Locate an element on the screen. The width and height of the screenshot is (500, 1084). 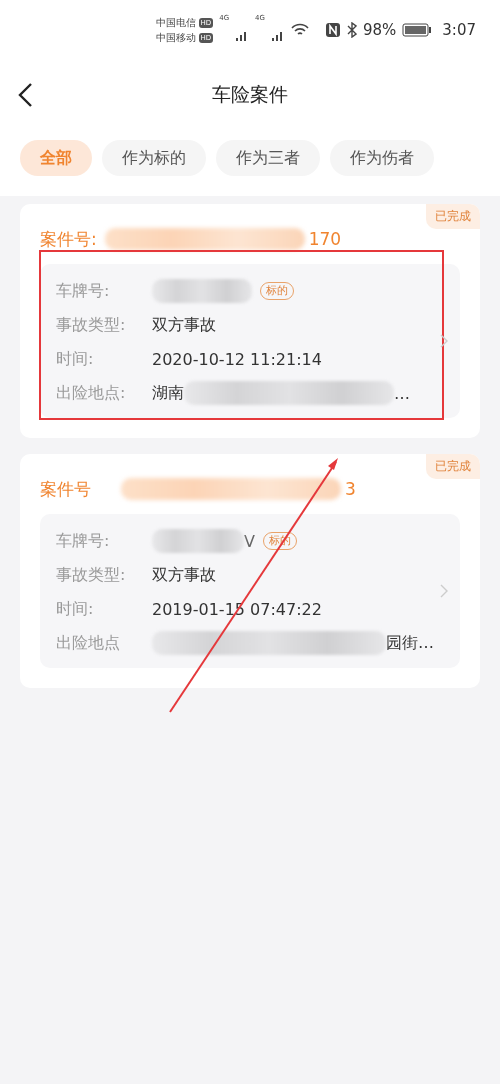
case-number-label: 案件号: is located at coordinates (68, 239).